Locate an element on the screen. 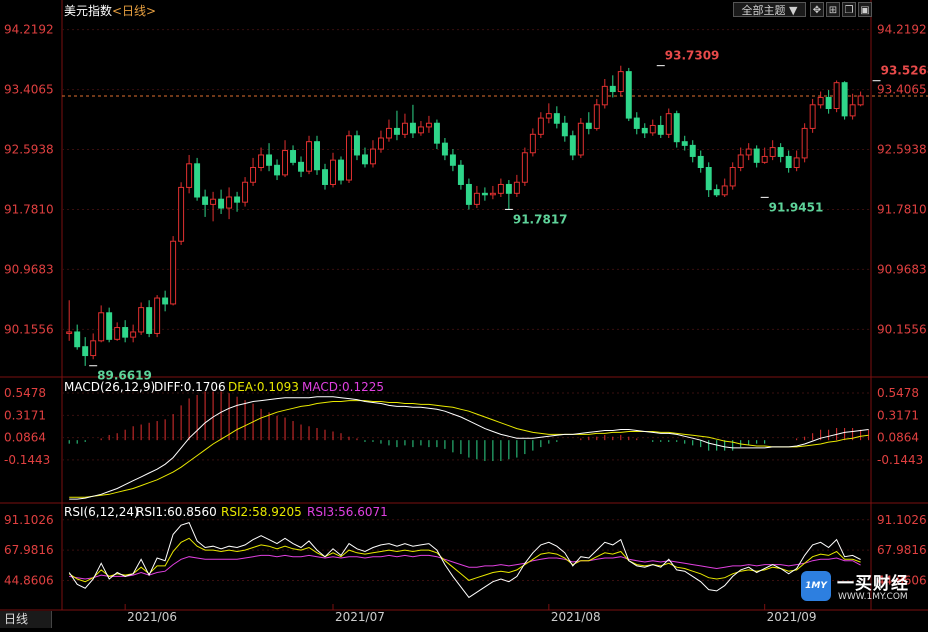 This screenshot has height=632, width=928. macd-tick-label-left: 0.5478 is located at coordinates (25, 393).